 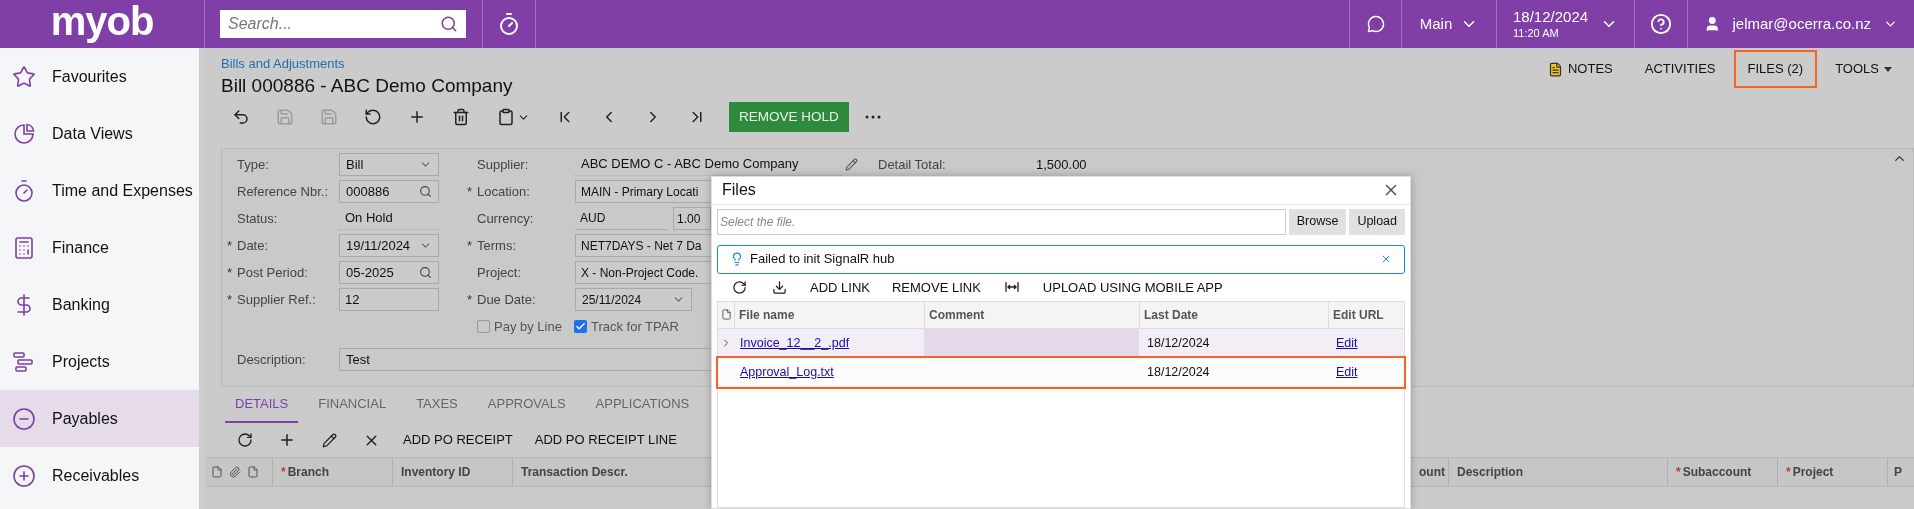 I want to click on calculator-icon, so click(x=24, y=247).